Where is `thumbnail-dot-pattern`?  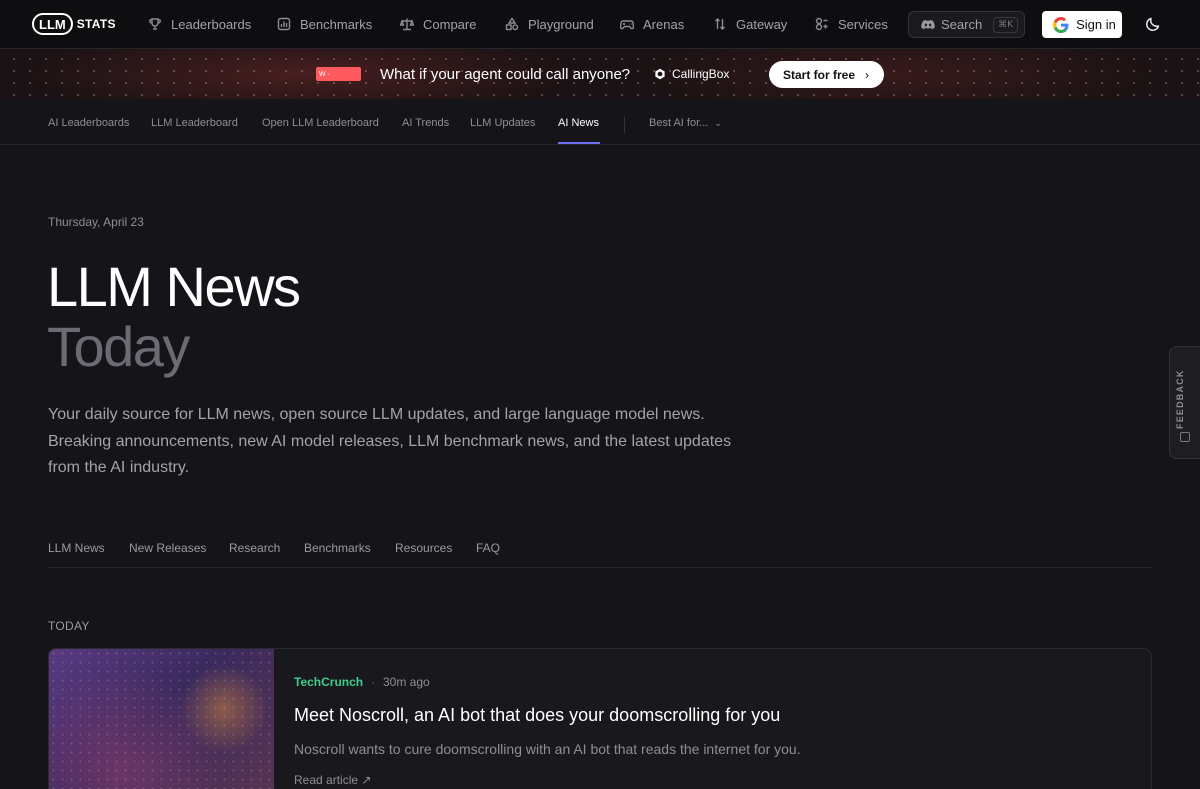
thumbnail-dot-pattern is located at coordinates (161, 719).